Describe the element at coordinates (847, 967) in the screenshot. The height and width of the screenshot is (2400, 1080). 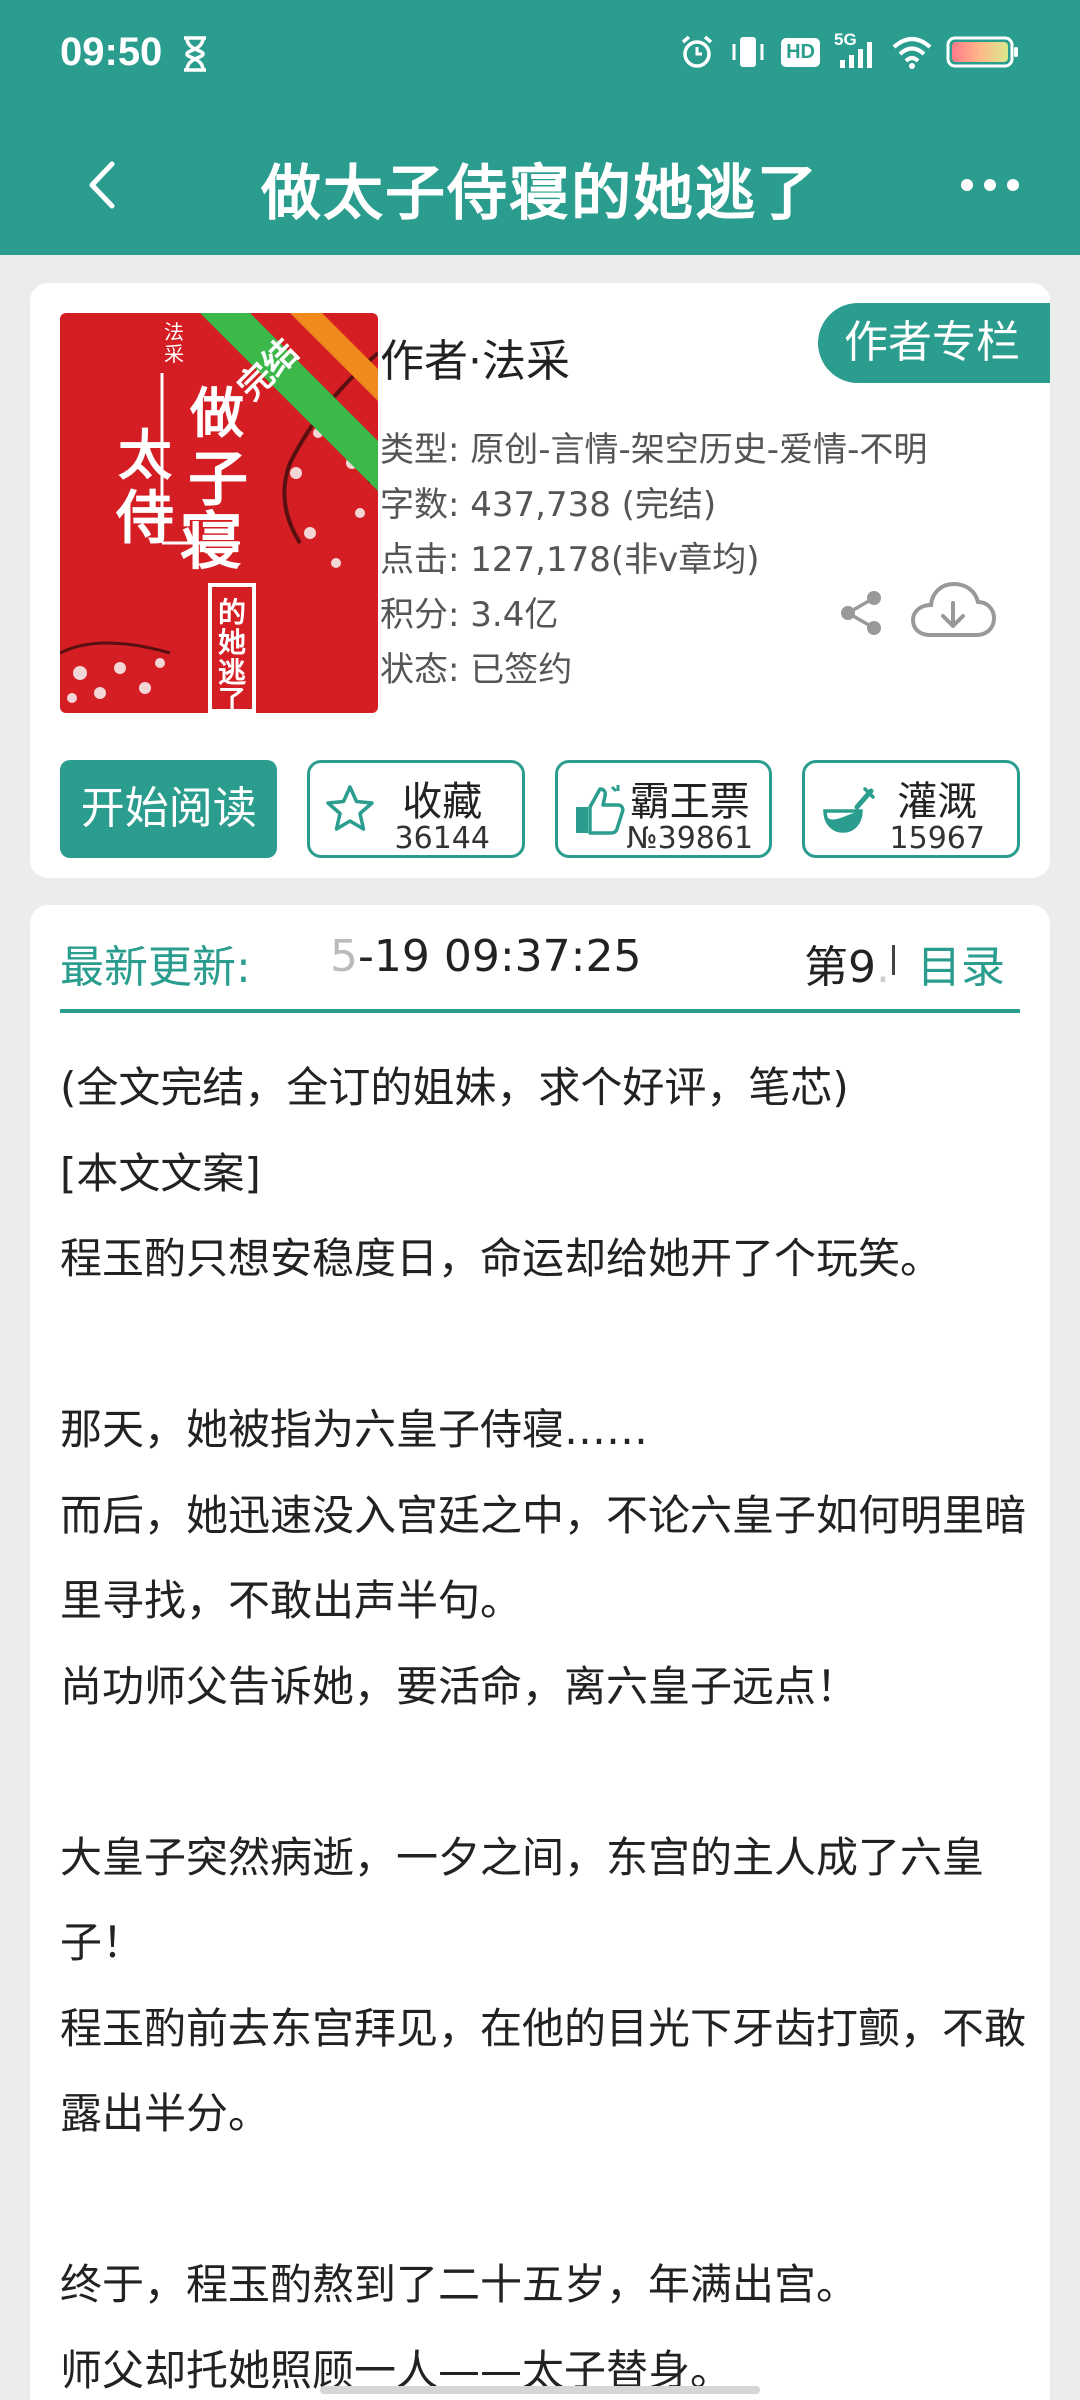
I see `latest-chapter: 第9.` at that location.